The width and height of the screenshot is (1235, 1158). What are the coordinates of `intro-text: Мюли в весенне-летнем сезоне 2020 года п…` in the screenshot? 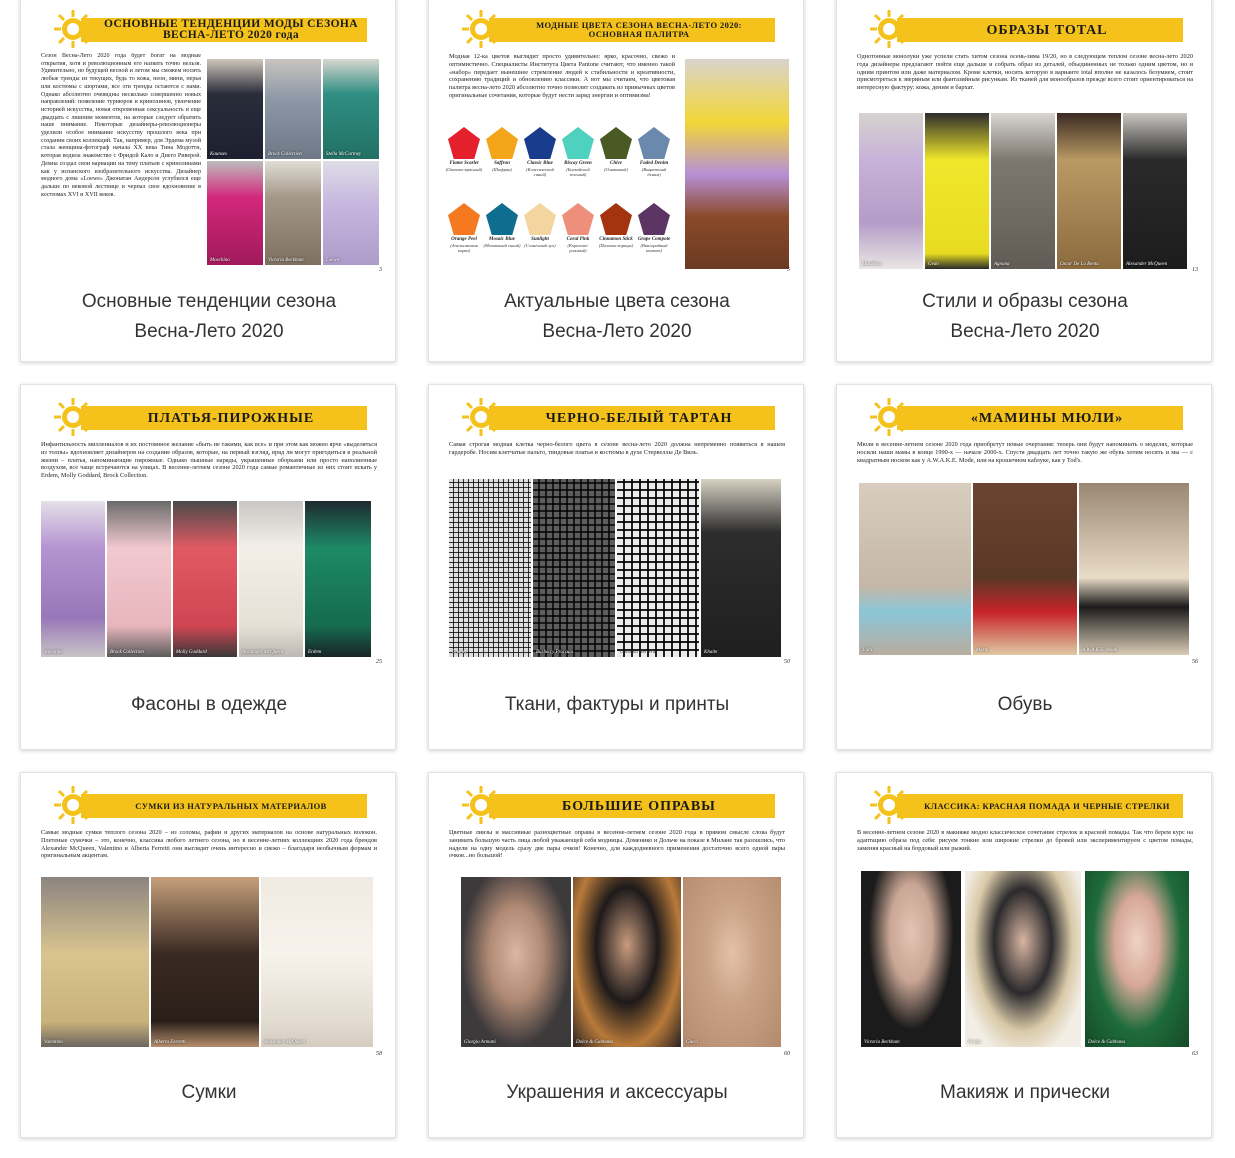 It's located at (1025, 452).